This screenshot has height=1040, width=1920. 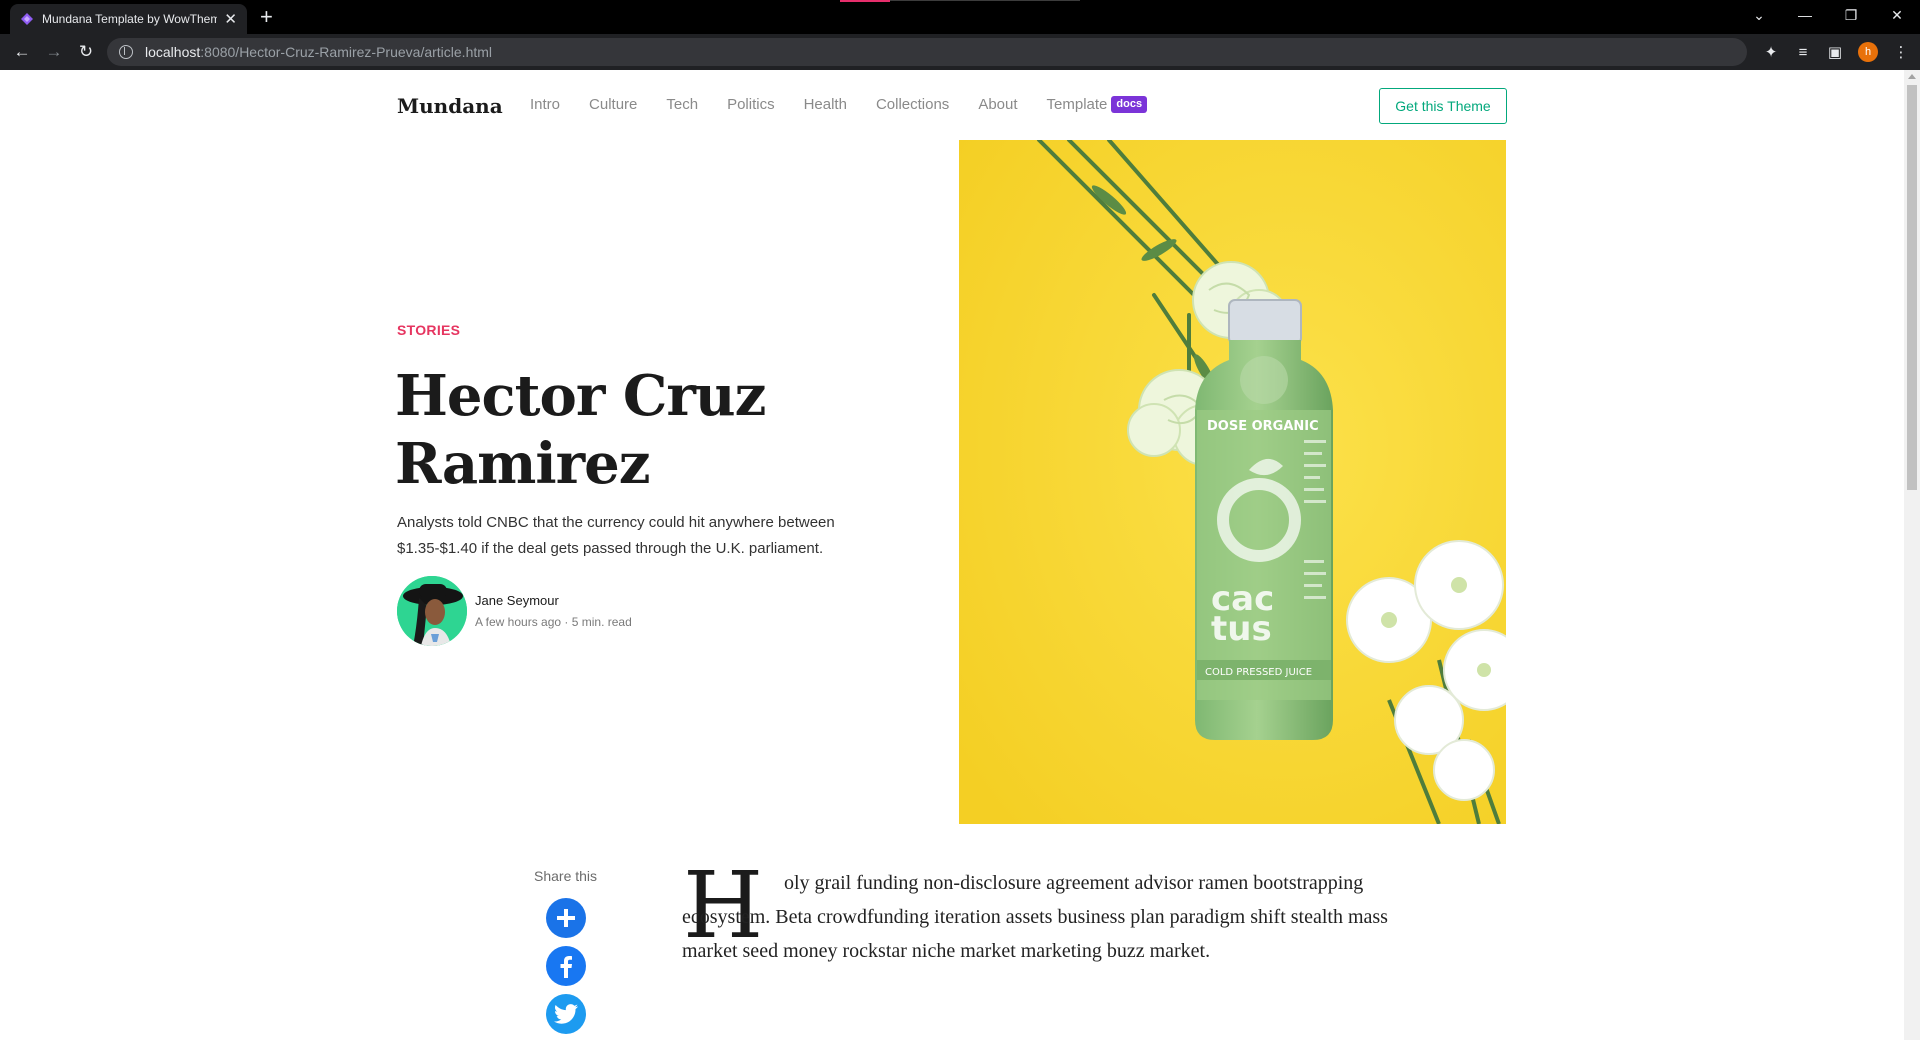 I want to click on profile-avatar: h, so click(x=1868, y=52).